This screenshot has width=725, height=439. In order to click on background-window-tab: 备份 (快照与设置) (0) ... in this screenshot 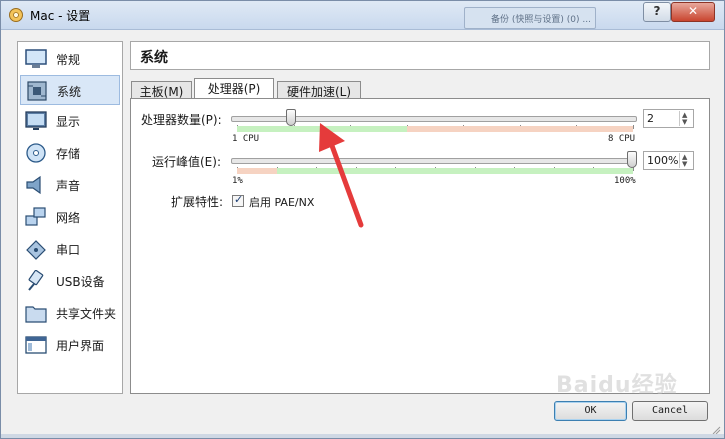, I will do `click(530, 18)`.